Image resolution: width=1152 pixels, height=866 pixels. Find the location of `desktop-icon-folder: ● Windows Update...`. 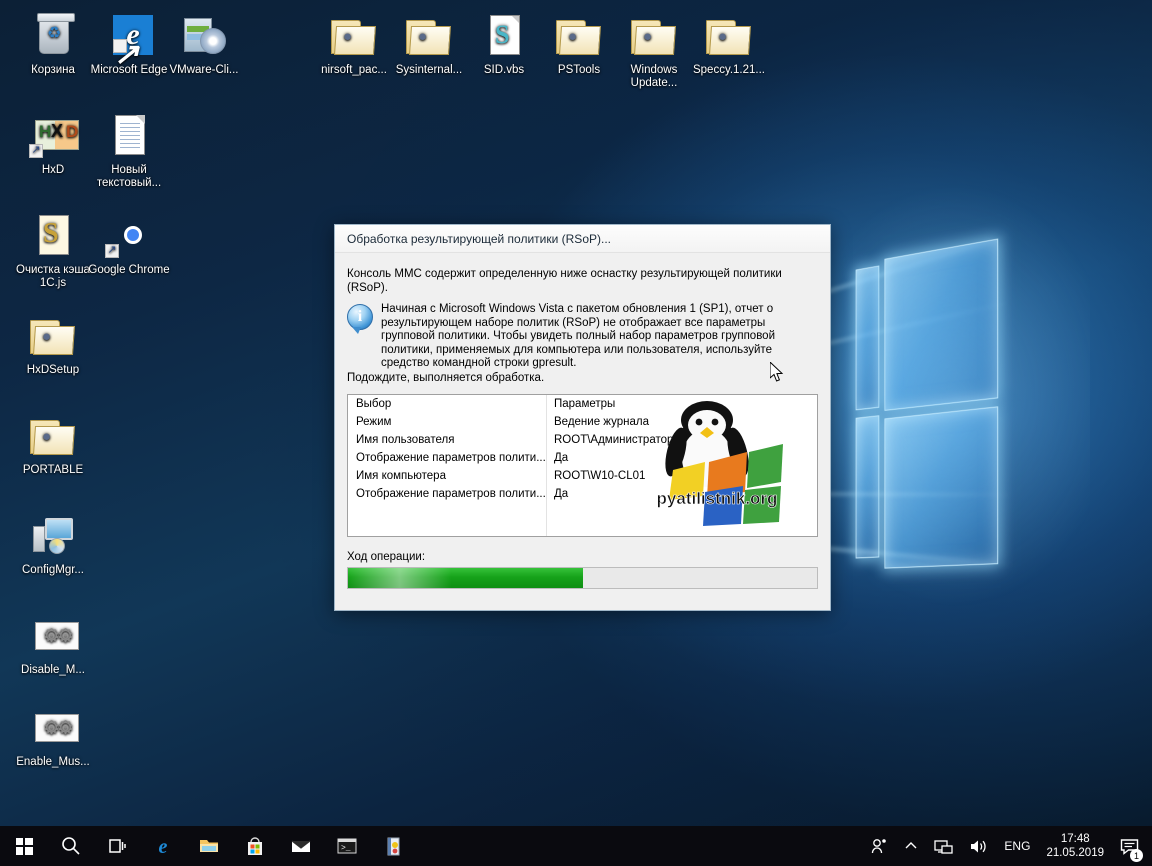

desktop-icon-folder: ● Windows Update... is located at coordinates (654, 51).